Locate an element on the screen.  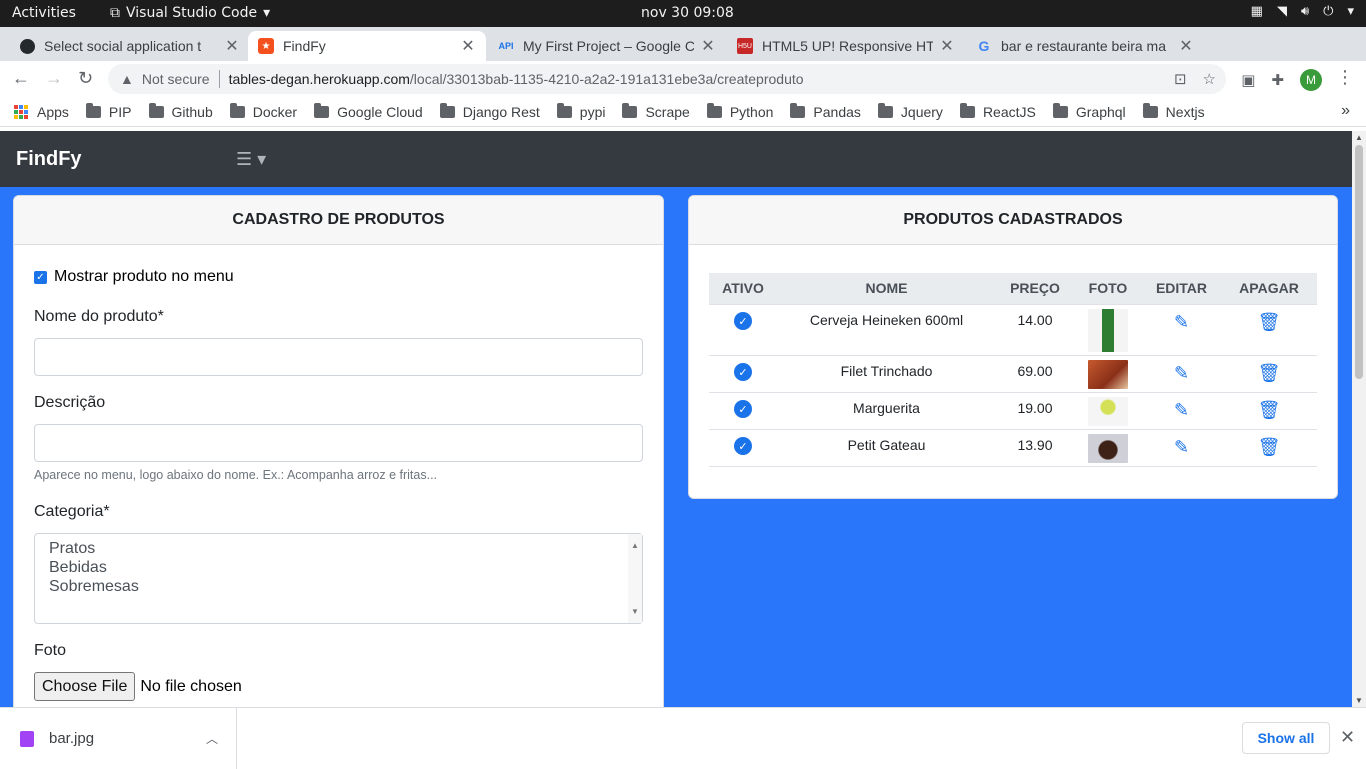
bookmark-folder: Scrape is located at coordinates (656, 111).